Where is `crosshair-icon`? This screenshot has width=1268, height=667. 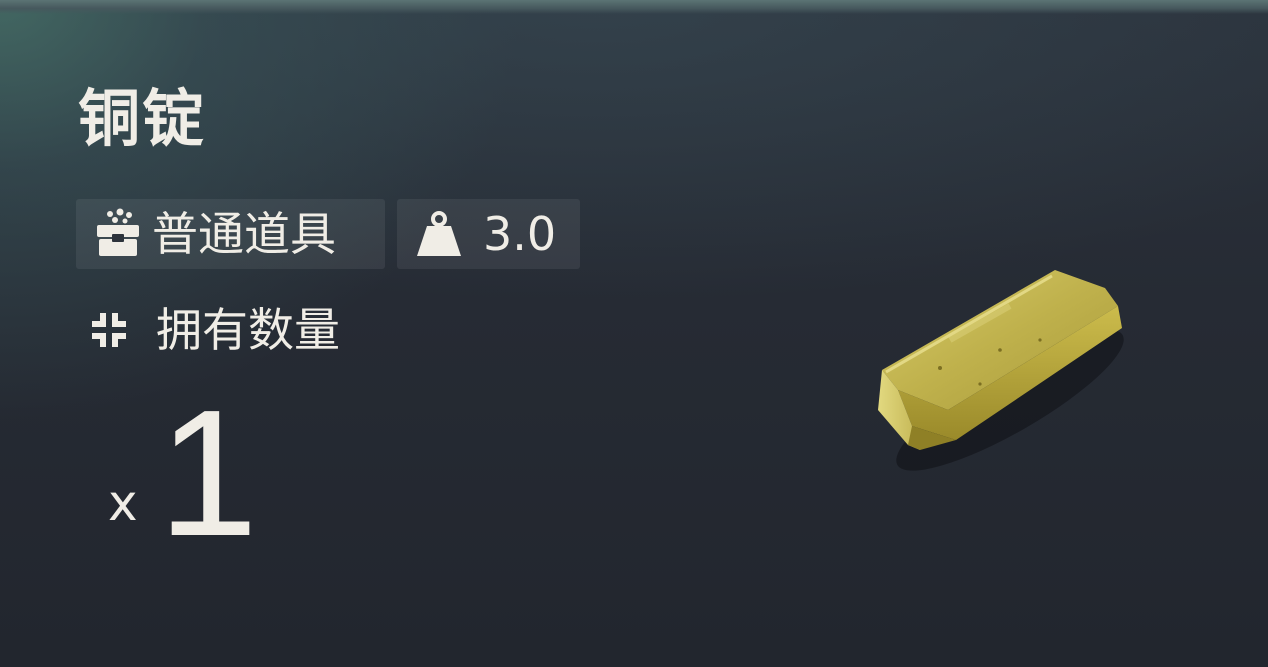 crosshair-icon is located at coordinates (109, 330).